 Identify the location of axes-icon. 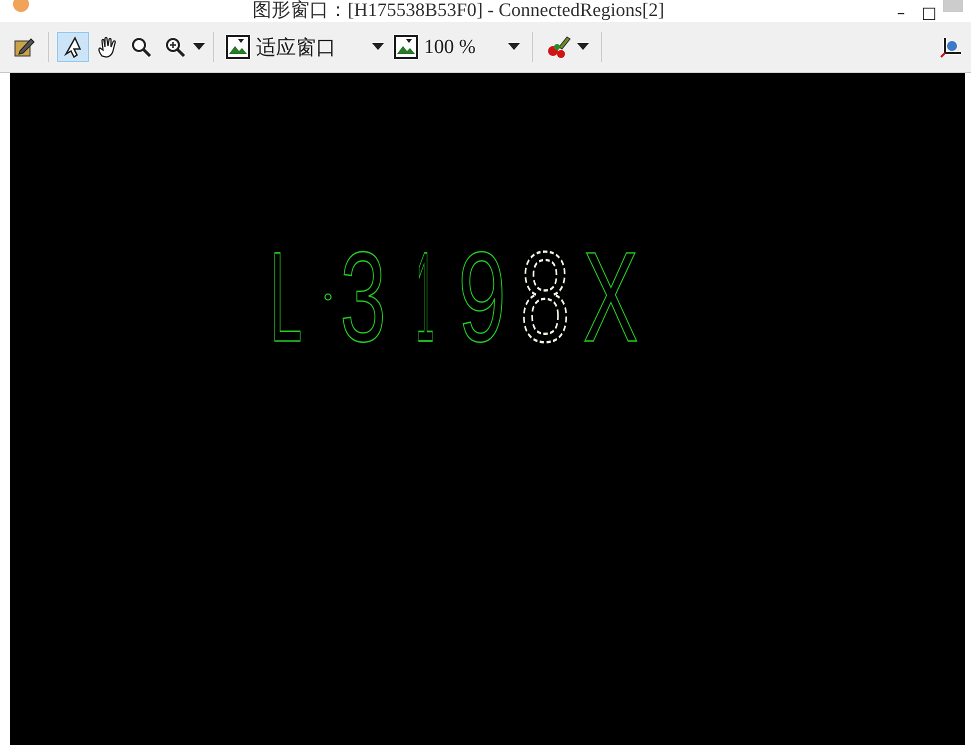
(951, 47).